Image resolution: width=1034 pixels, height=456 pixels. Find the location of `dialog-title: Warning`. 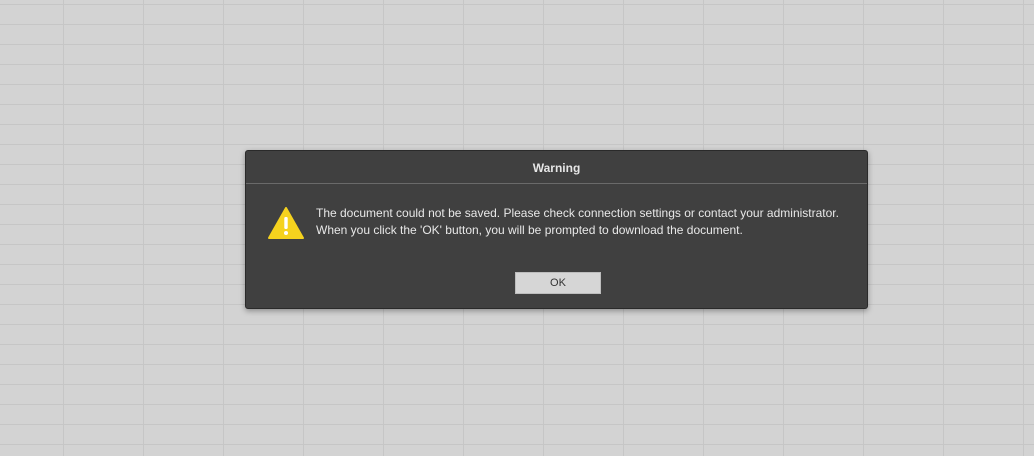

dialog-title: Warning is located at coordinates (556, 168).